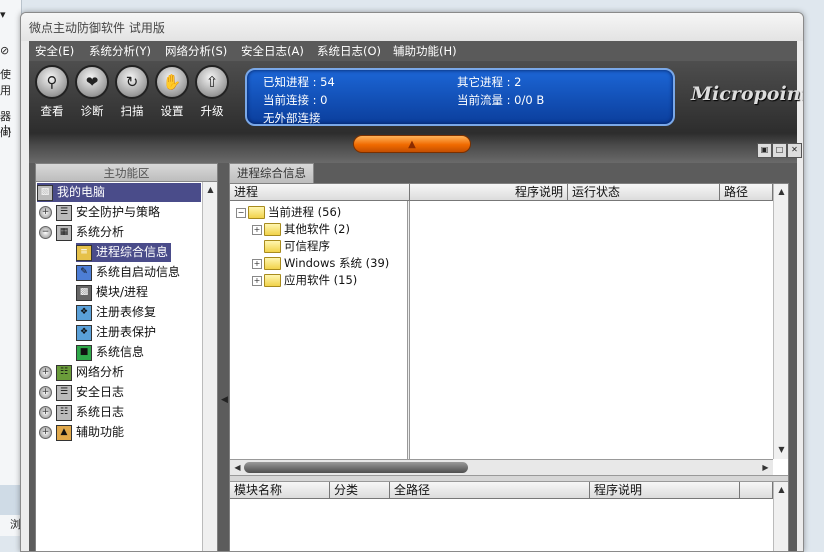  Describe the element at coordinates (84, 252) in the screenshot. I see `process-info-icon: ≡` at that location.